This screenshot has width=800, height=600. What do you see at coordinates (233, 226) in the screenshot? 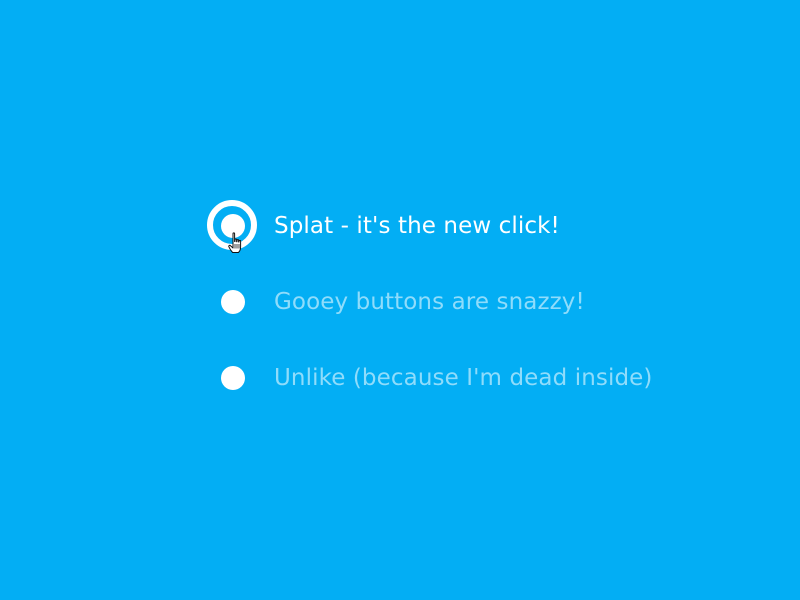
I see `radio-button-splat` at bounding box center [233, 226].